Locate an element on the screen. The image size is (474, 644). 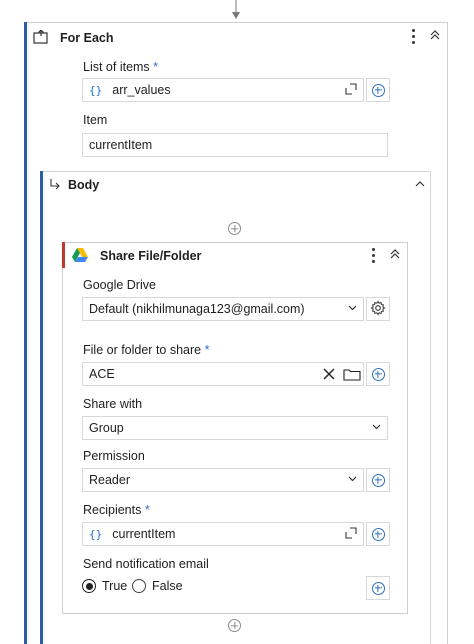
recipients-value: currentItem is located at coordinates (144, 534).